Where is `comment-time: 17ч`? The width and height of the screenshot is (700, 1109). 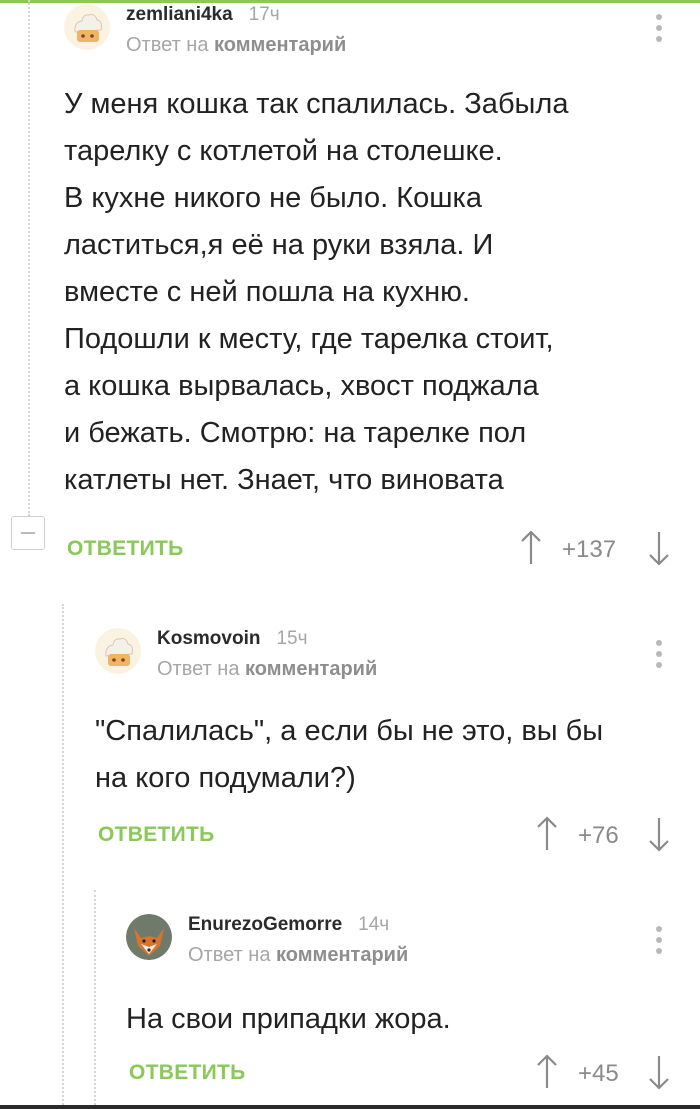 comment-time: 17ч is located at coordinates (264, 14).